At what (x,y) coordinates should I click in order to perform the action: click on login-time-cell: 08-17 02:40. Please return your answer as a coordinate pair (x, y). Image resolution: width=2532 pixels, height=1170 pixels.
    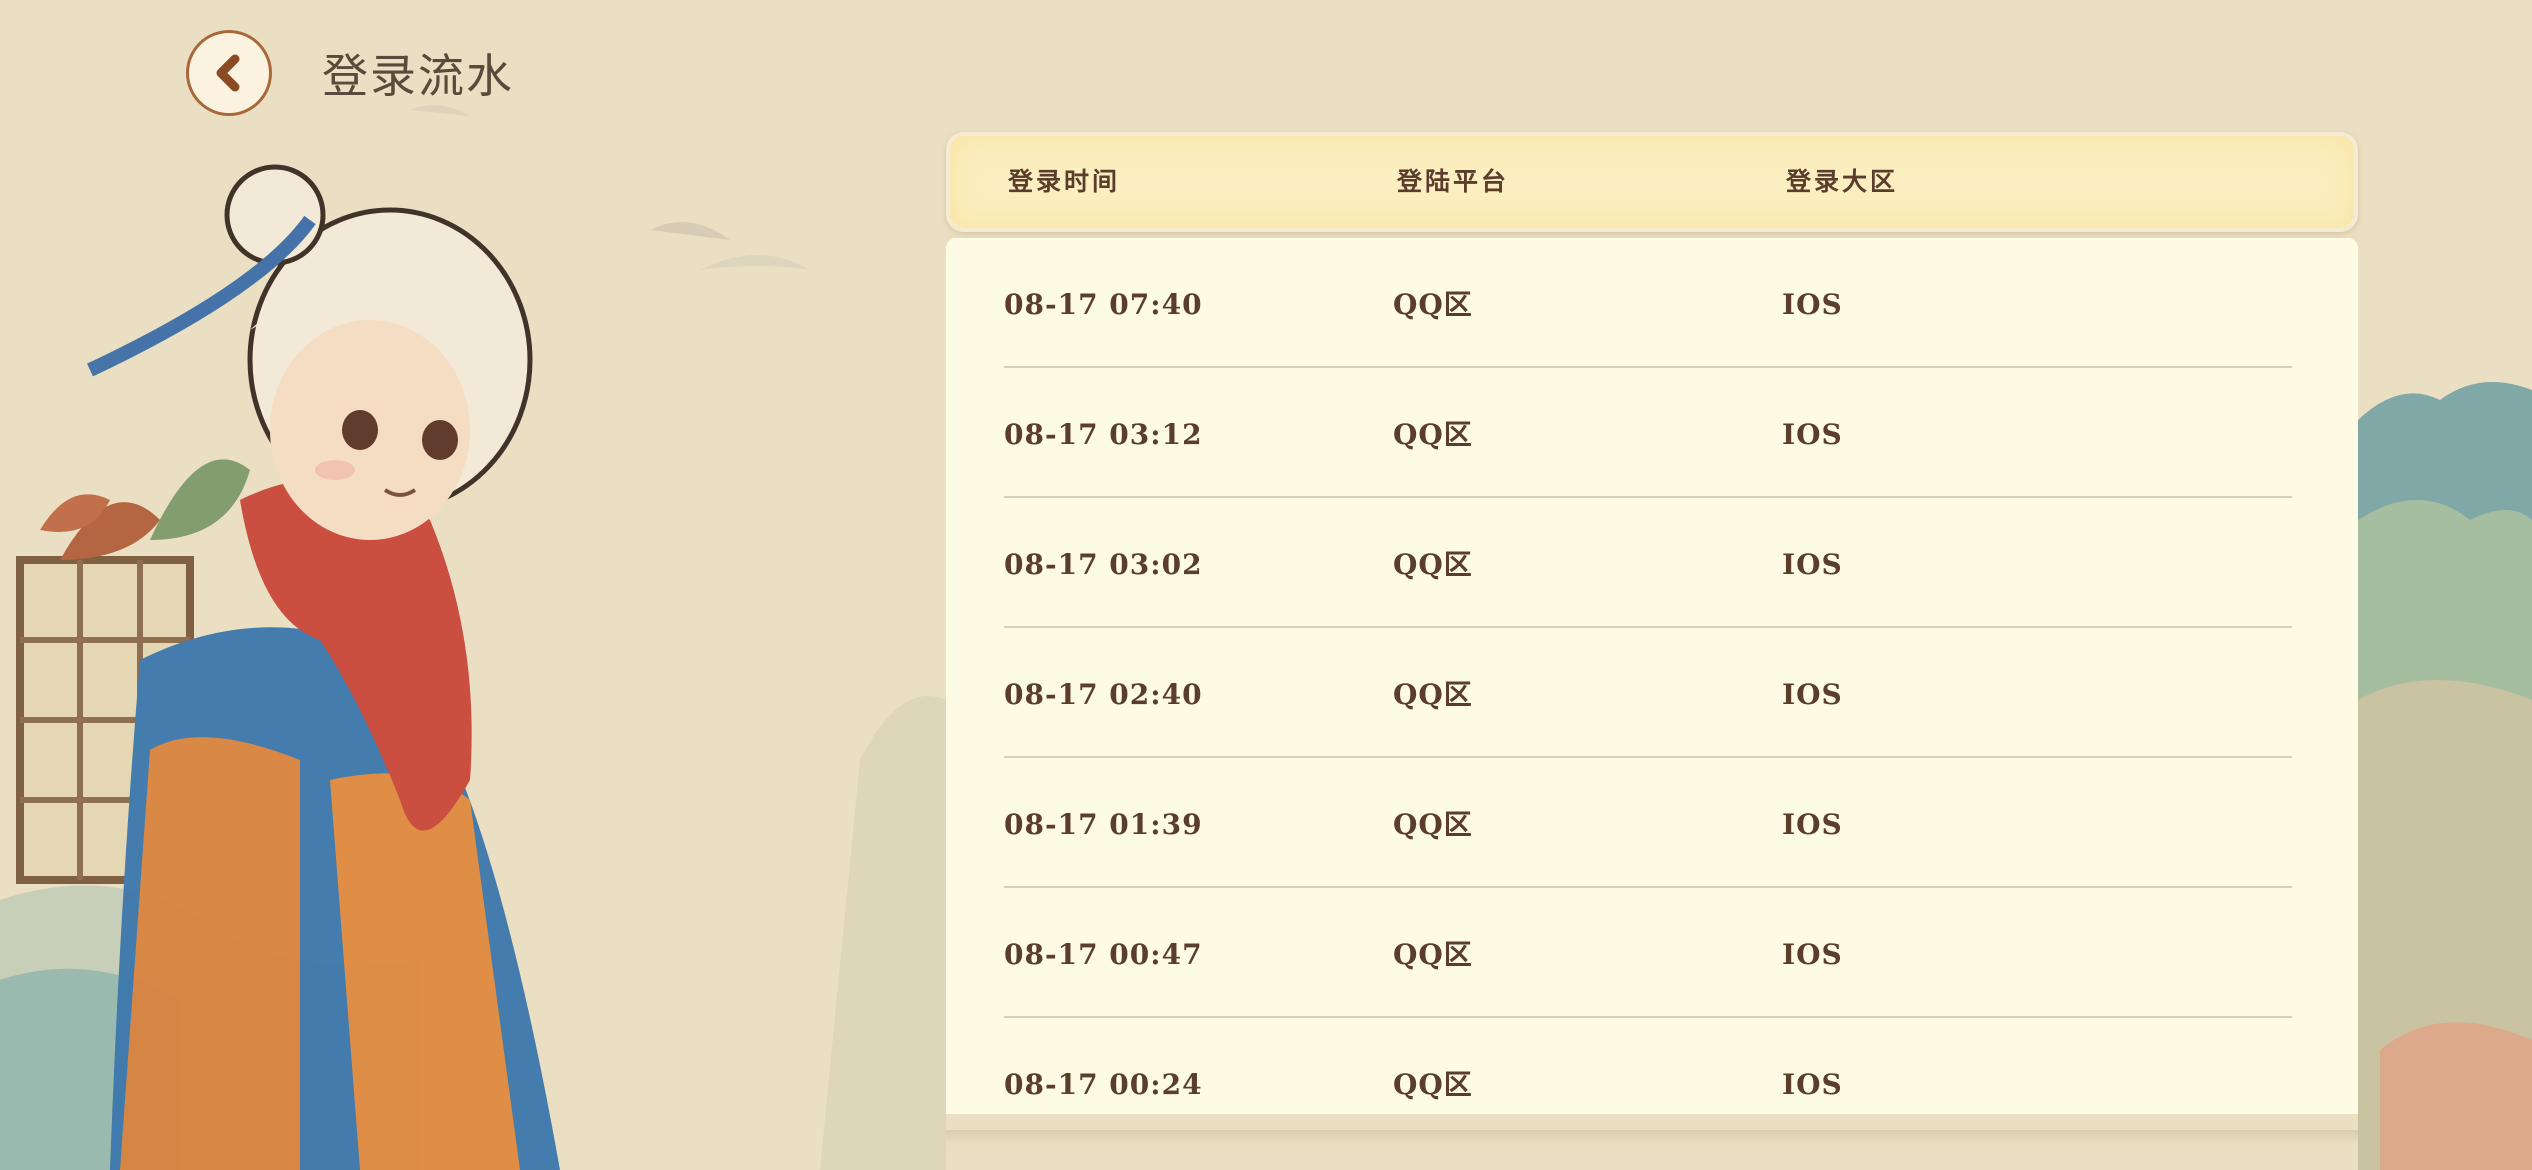
    Looking at the image, I should click on (1103, 694).